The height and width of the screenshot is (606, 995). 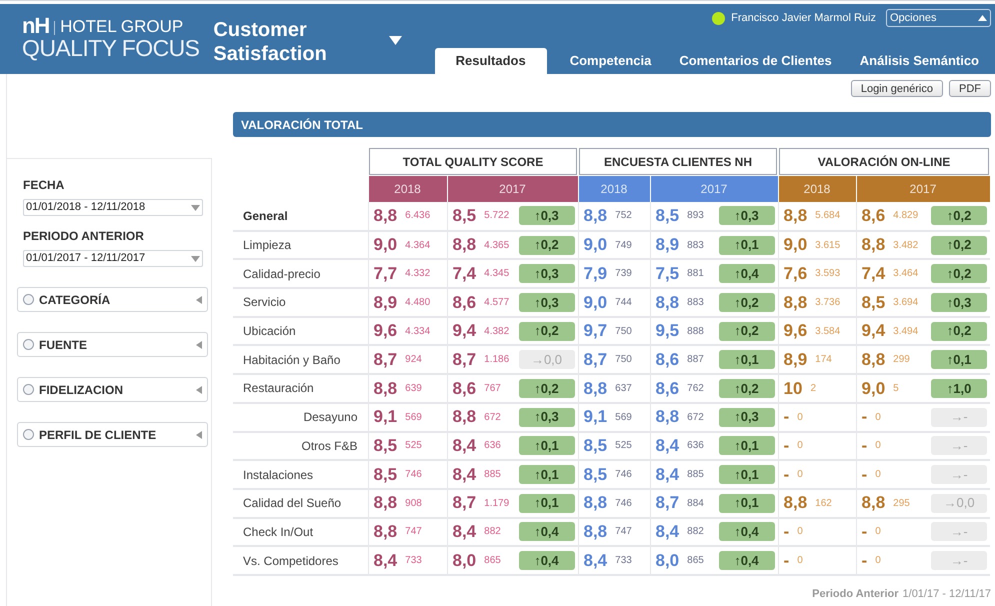 What do you see at coordinates (695, 503) in the screenshot?
I see `review-count: 884` at bounding box center [695, 503].